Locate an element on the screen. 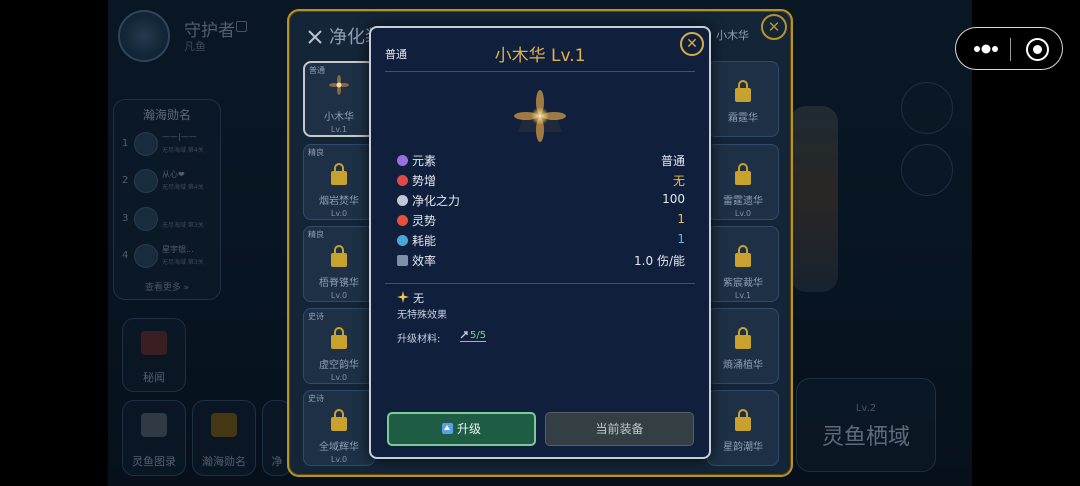 Image resolution: width=1080 pixels, height=486 pixels. flower-icon is located at coordinates (339, 85).